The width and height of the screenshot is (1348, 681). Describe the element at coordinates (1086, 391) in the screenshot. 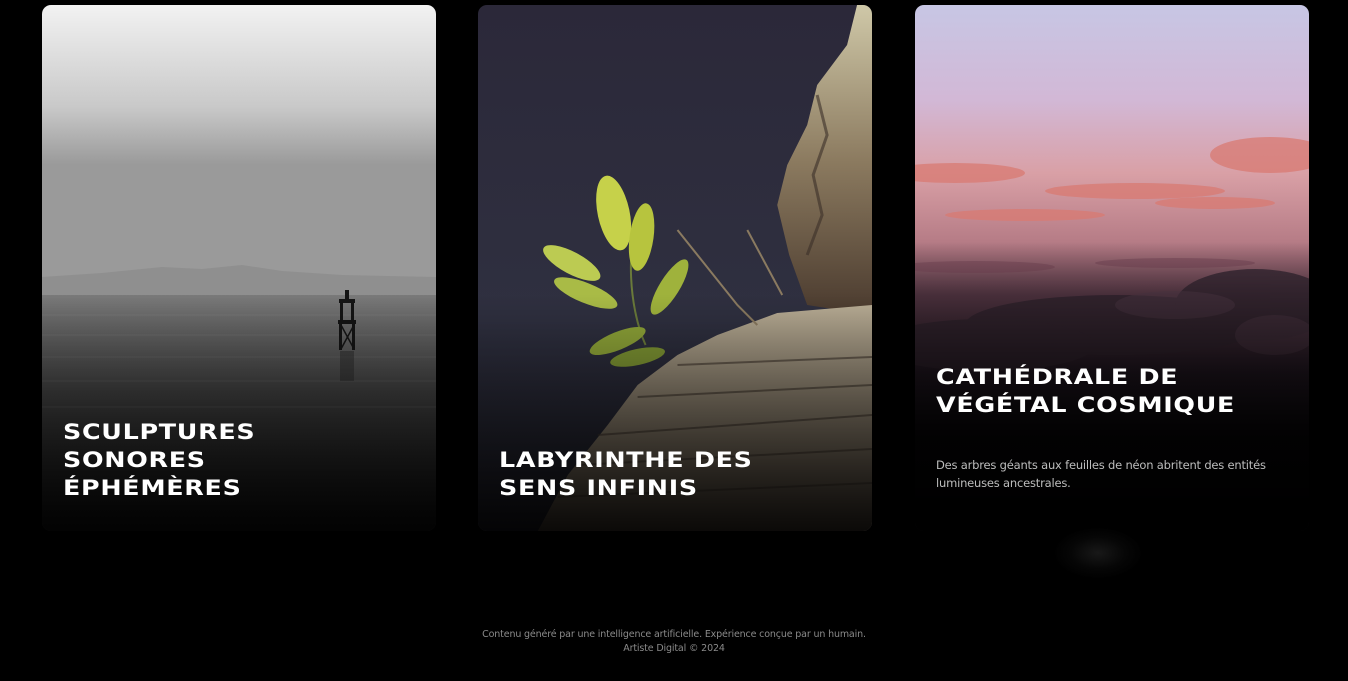

I see `card-title: CATHÉDRALE DE VÉGÉTAL COSMIQUE` at that location.